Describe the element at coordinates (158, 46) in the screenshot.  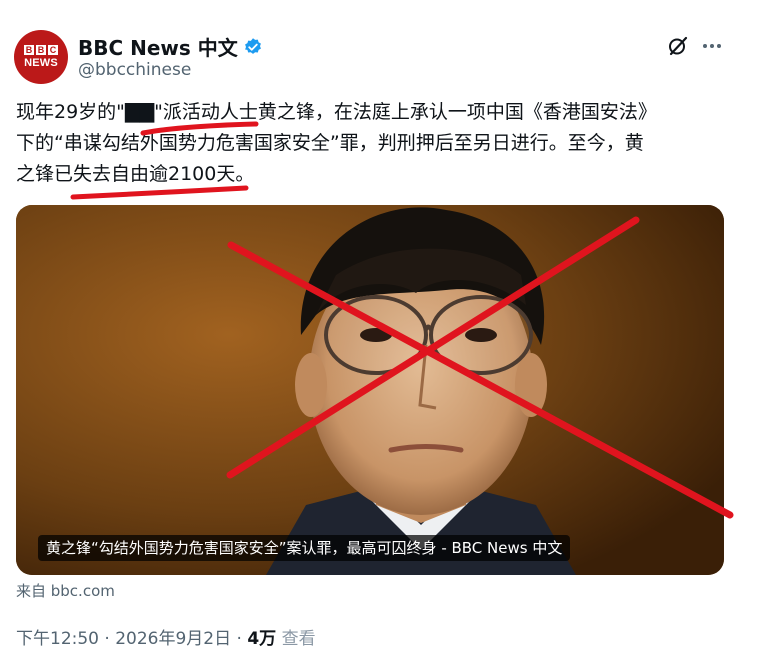
I see `account-name-text: BBC News 中文` at that location.